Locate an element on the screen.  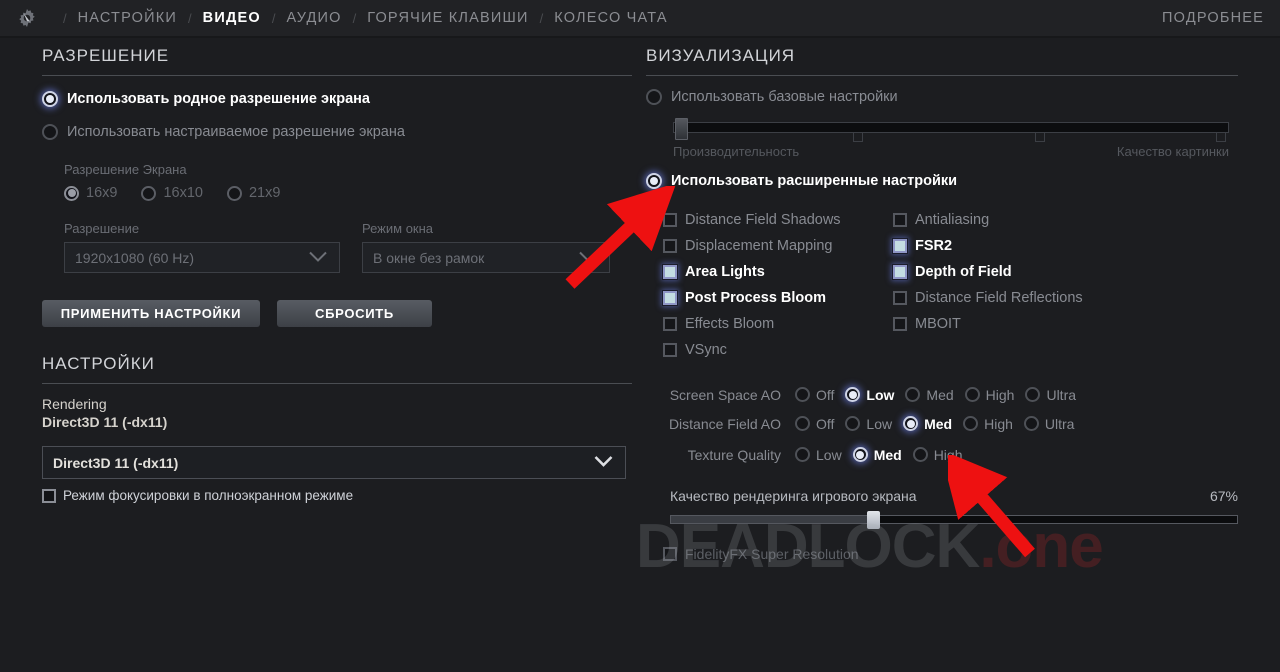
tab-chat-wheel: КОЛЕСО ЧАТА is located at coordinates (611, 18).